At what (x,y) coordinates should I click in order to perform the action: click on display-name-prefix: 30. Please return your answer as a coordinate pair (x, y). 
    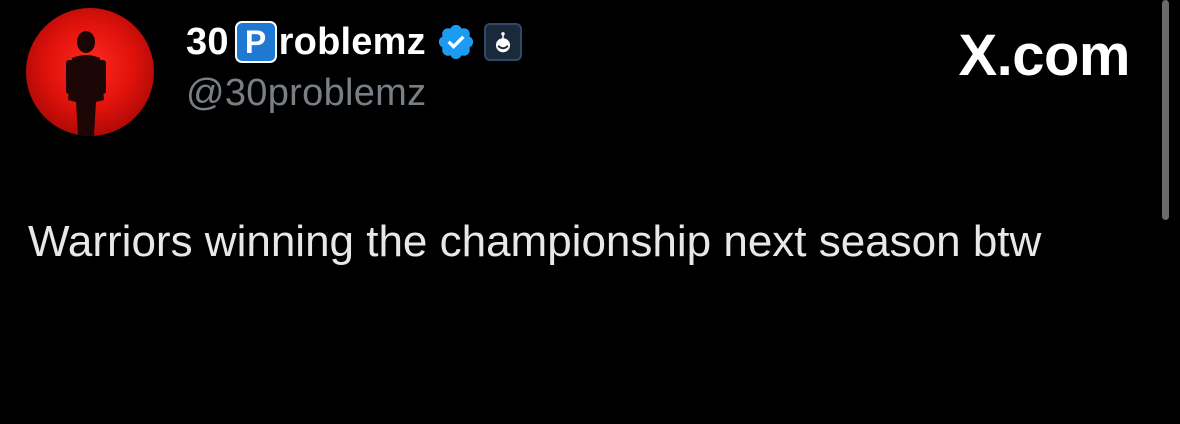
    Looking at the image, I should click on (207, 41).